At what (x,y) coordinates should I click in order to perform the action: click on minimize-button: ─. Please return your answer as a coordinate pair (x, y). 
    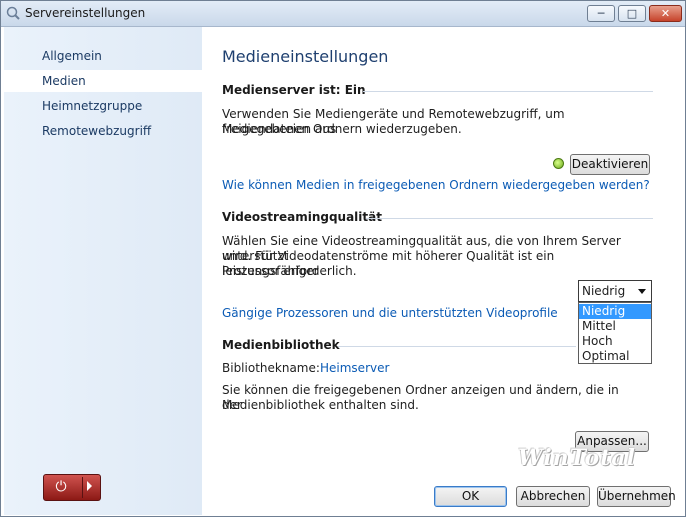
    Looking at the image, I should click on (601, 13).